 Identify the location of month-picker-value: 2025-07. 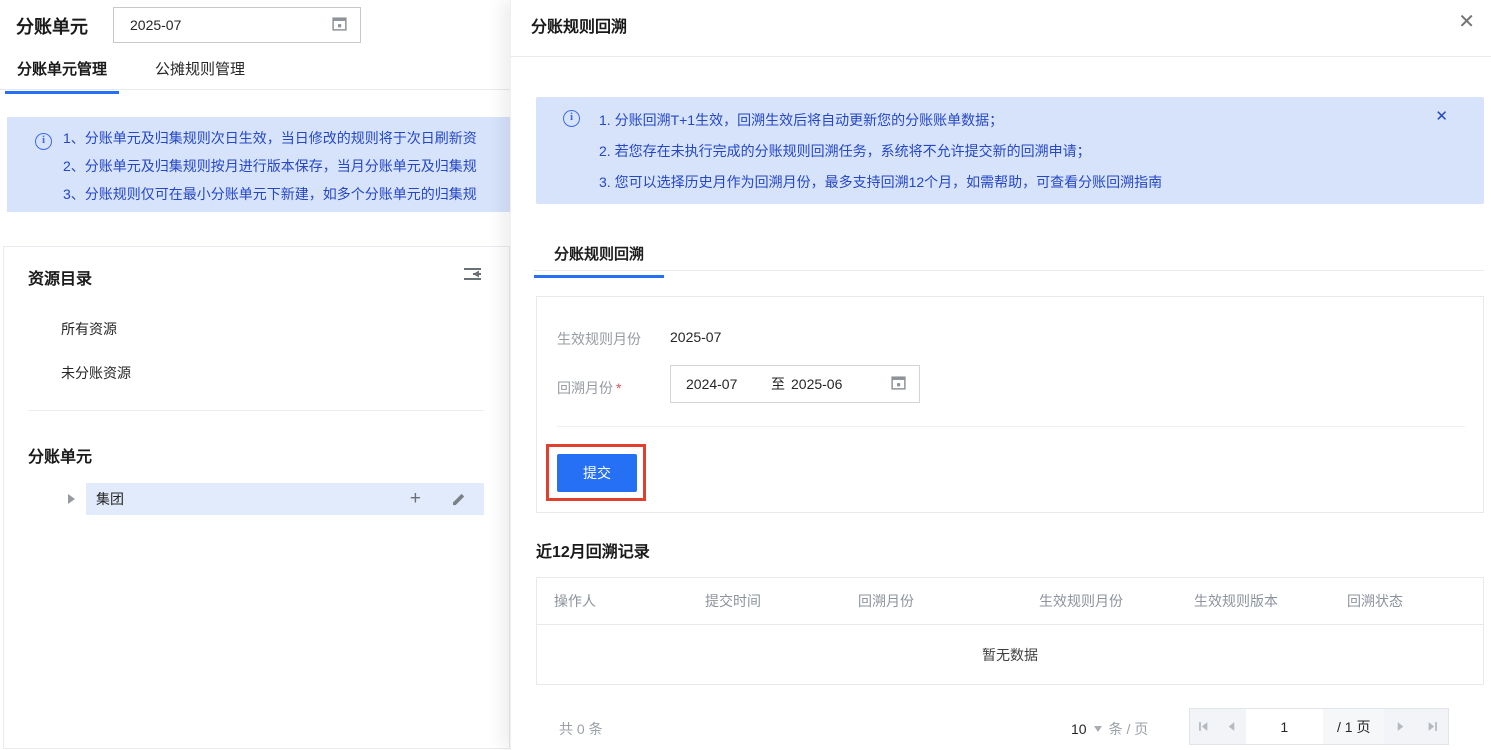
(156, 25).